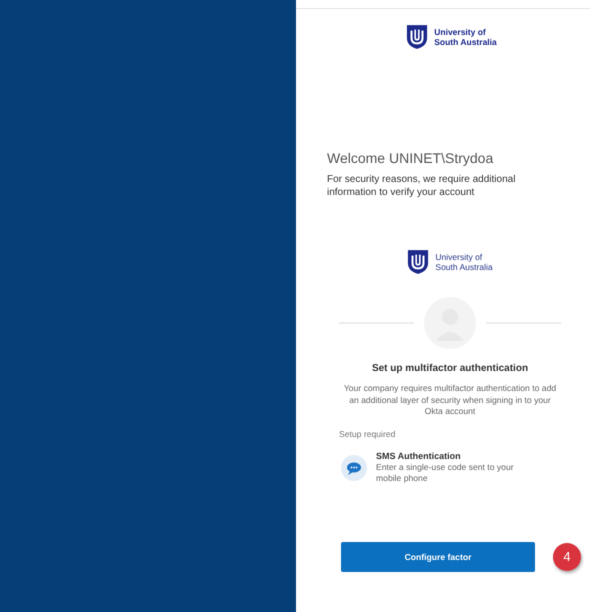 Image resolution: width=590 pixels, height=612 pixels. Describe the element at coordinates (421, 186) in the screenshot. I see `welcome-message: For security reasons, we require additional information to verify your account` at that location.